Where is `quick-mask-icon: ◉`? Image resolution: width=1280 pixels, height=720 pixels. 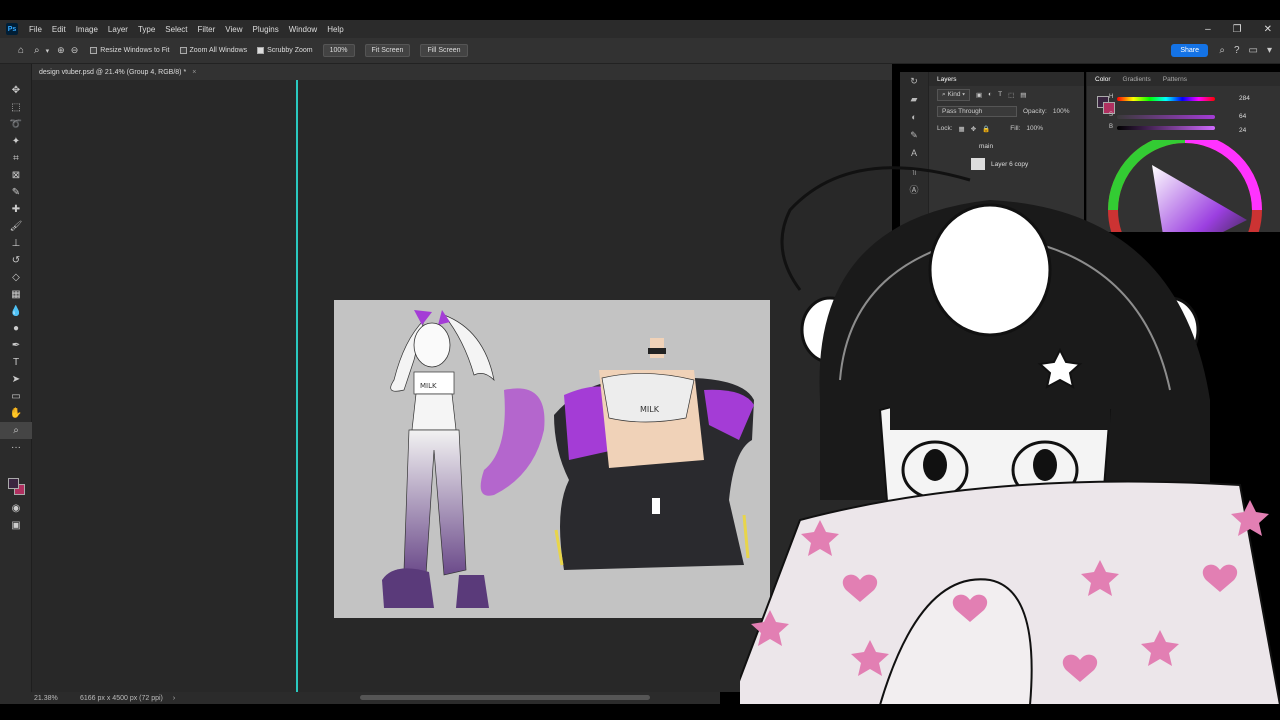 quick-mask-icon: ◉ is located at coordinates (16, 508).